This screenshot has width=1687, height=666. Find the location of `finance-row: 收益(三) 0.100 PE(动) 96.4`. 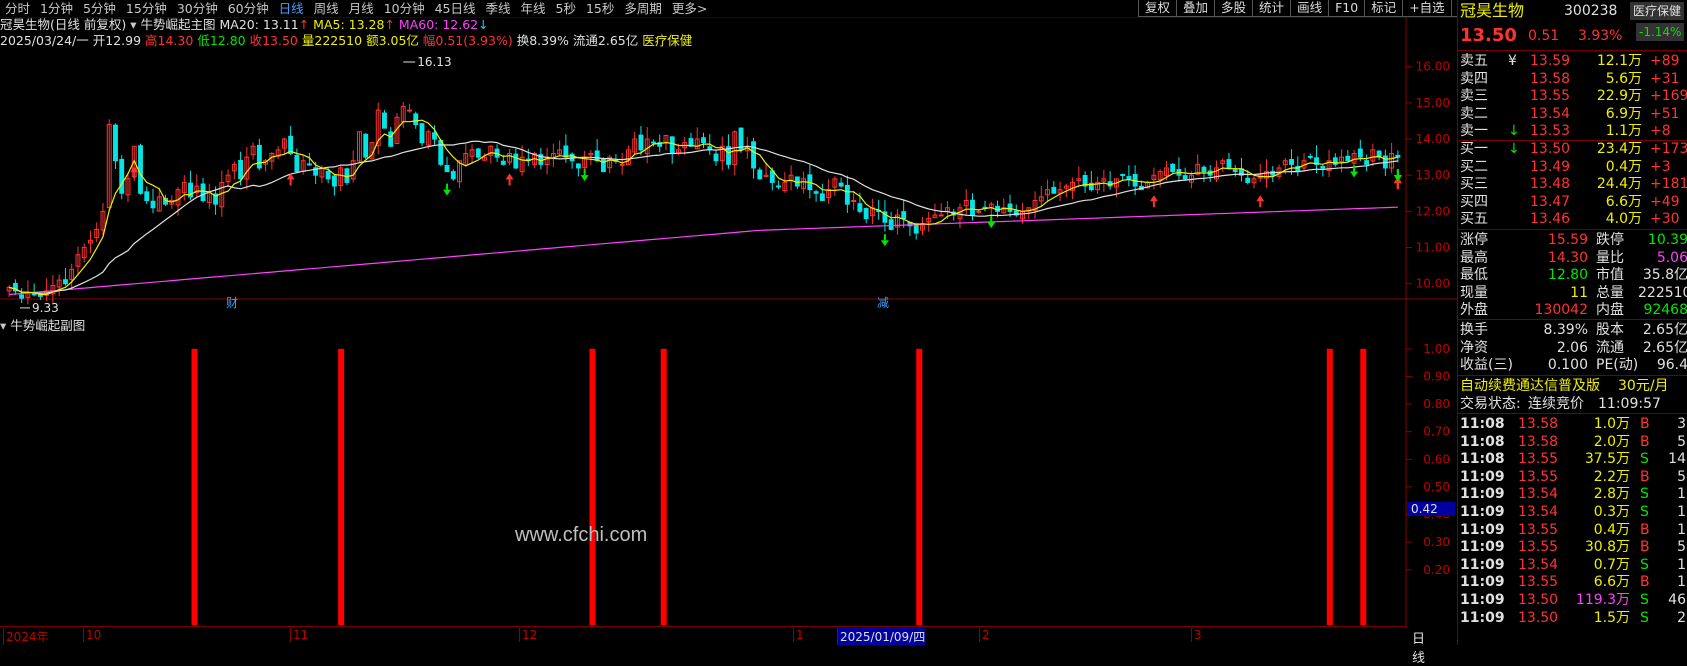

finance-row: 收益(三) 0.100 PE(动) 96.4 is located at coordinates (1572, 365).